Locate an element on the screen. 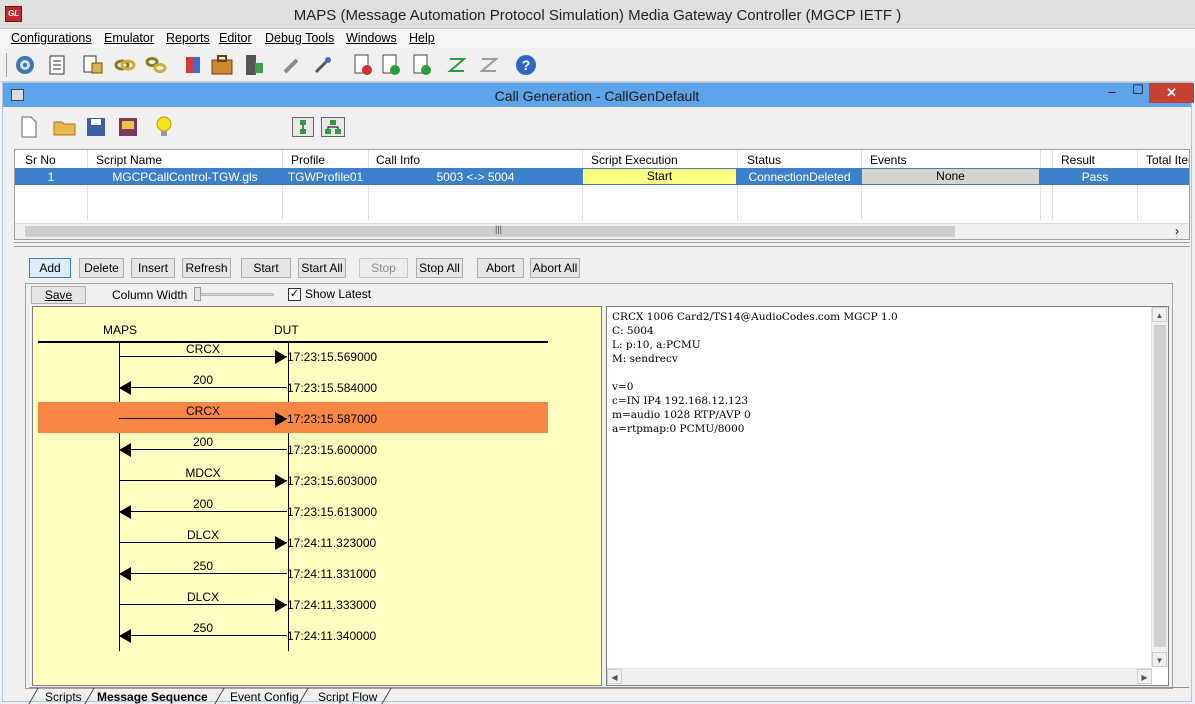  scroll-down-icon: ▼ is located at coordinates (1159, 659).